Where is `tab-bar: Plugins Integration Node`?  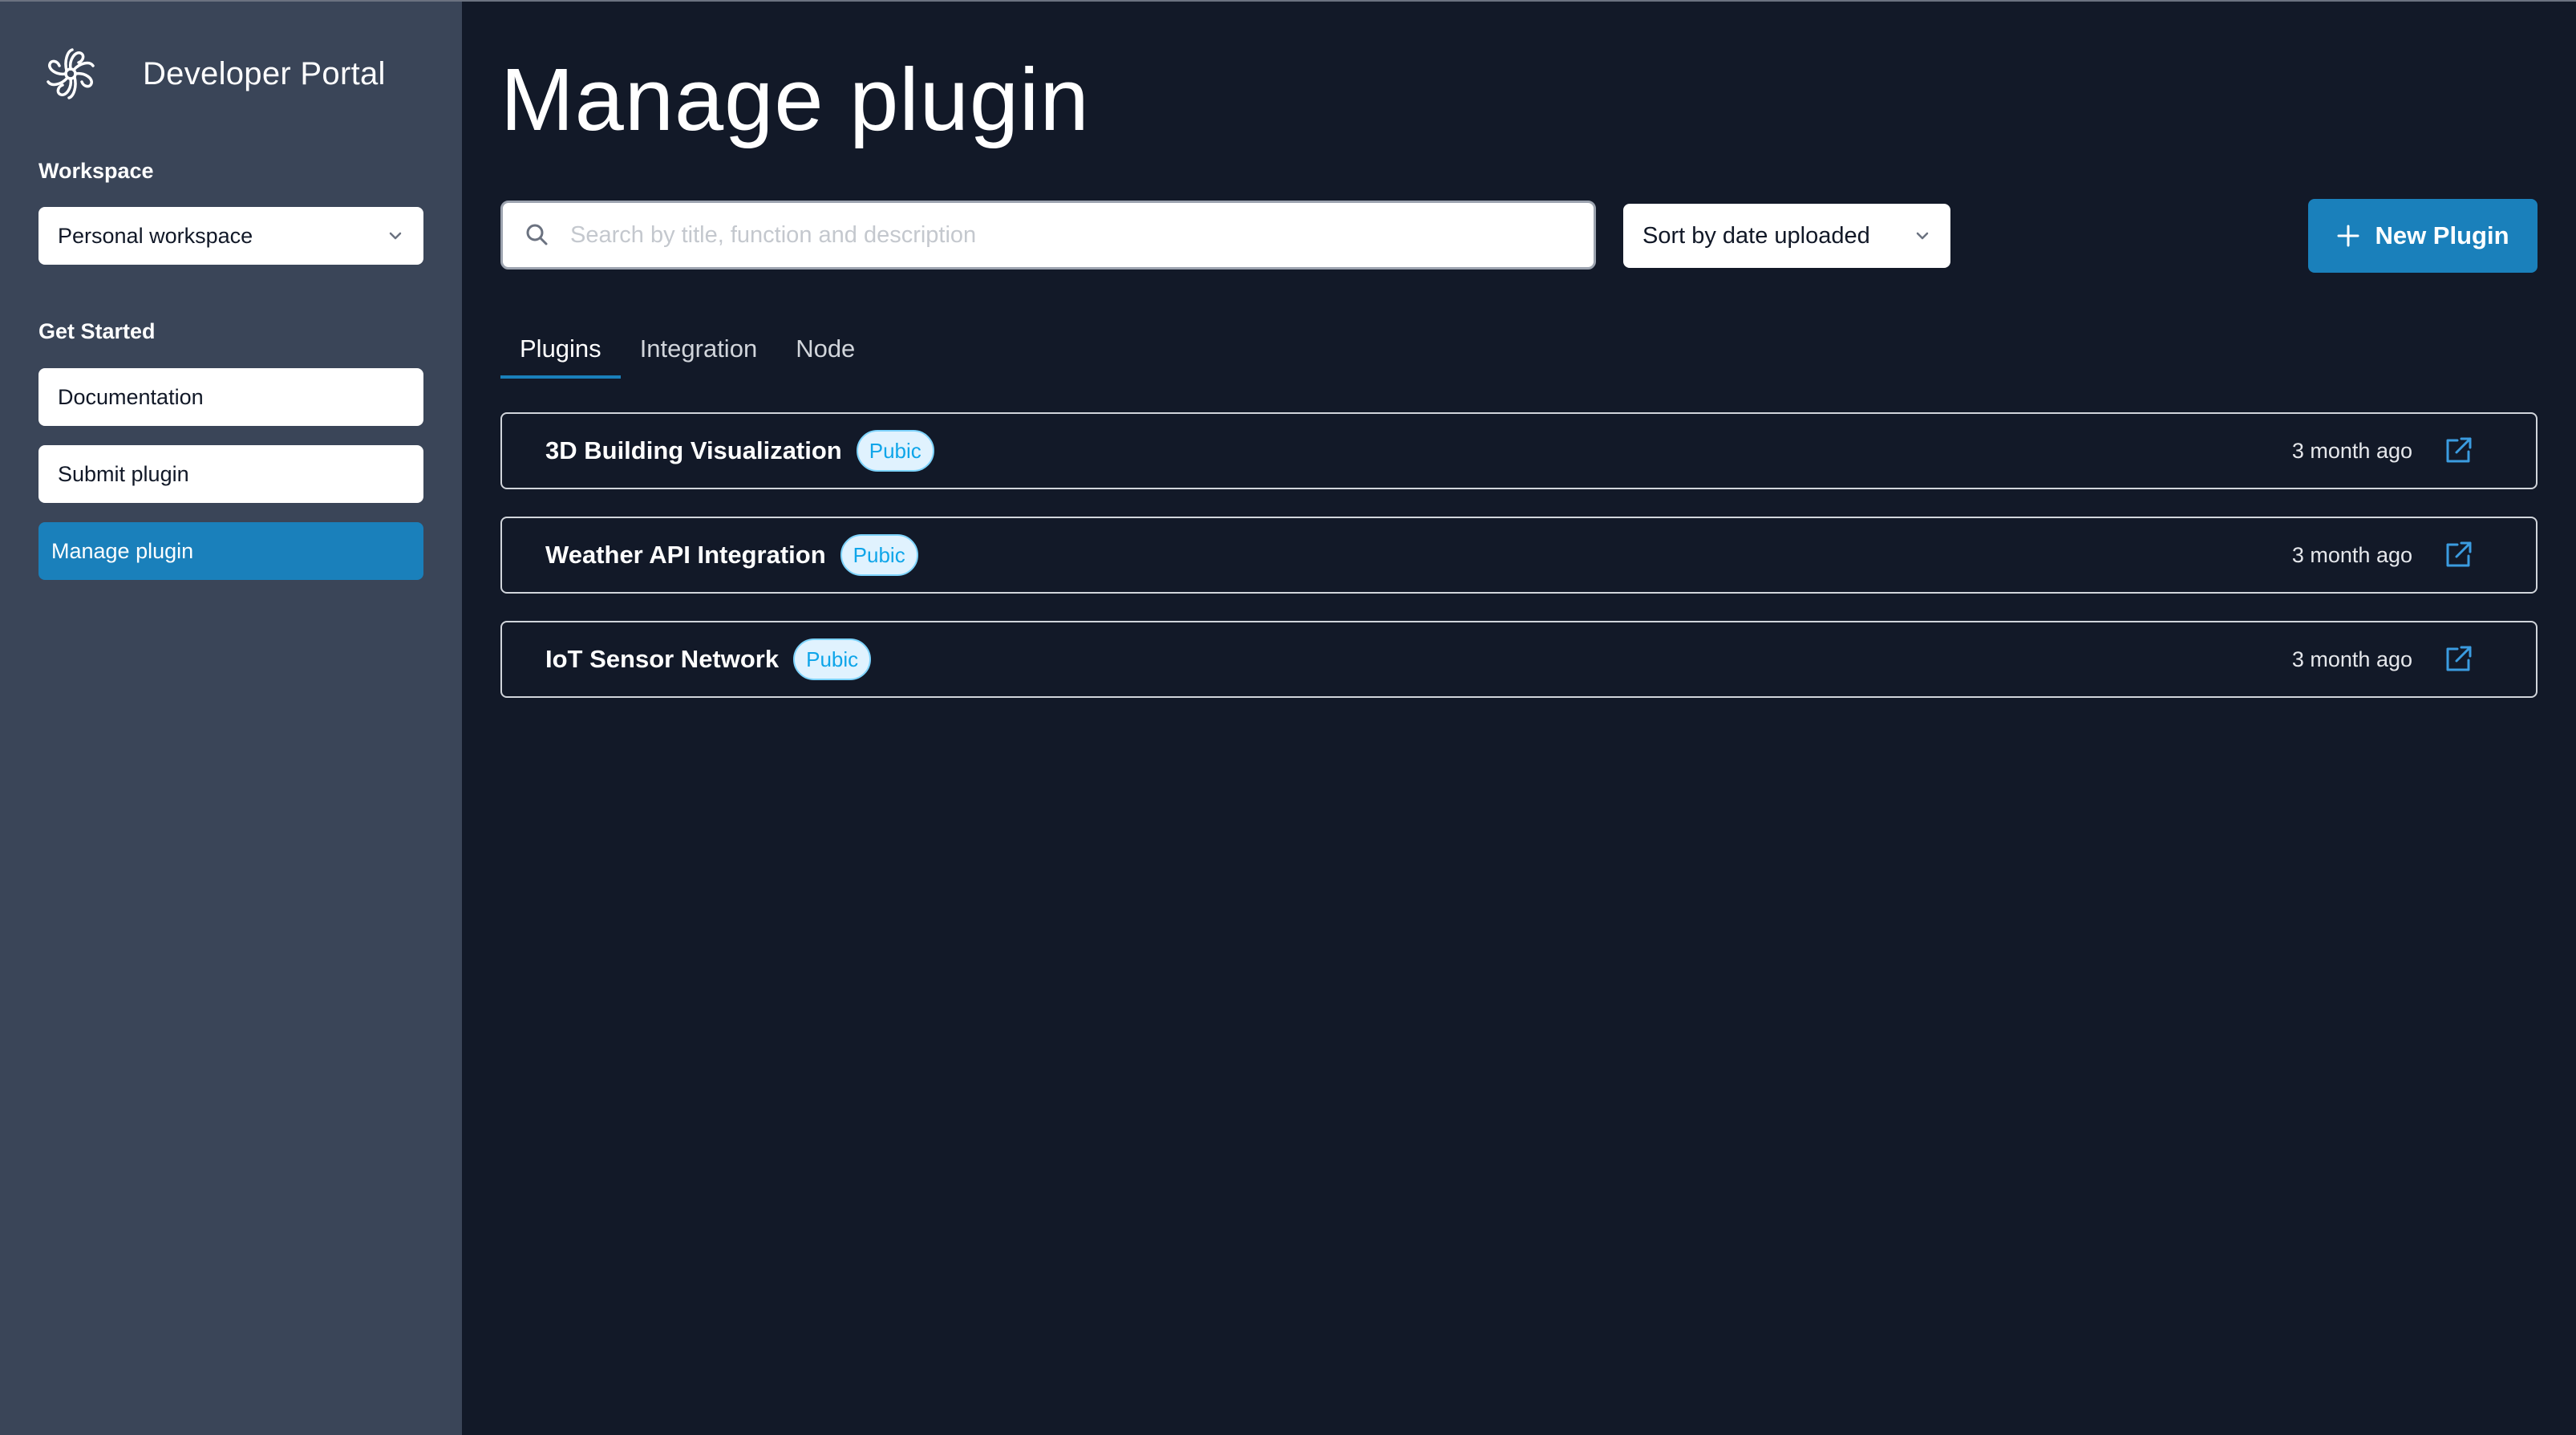 tab-bar: Plugins Integration Node is located at coordinates (687, 351).